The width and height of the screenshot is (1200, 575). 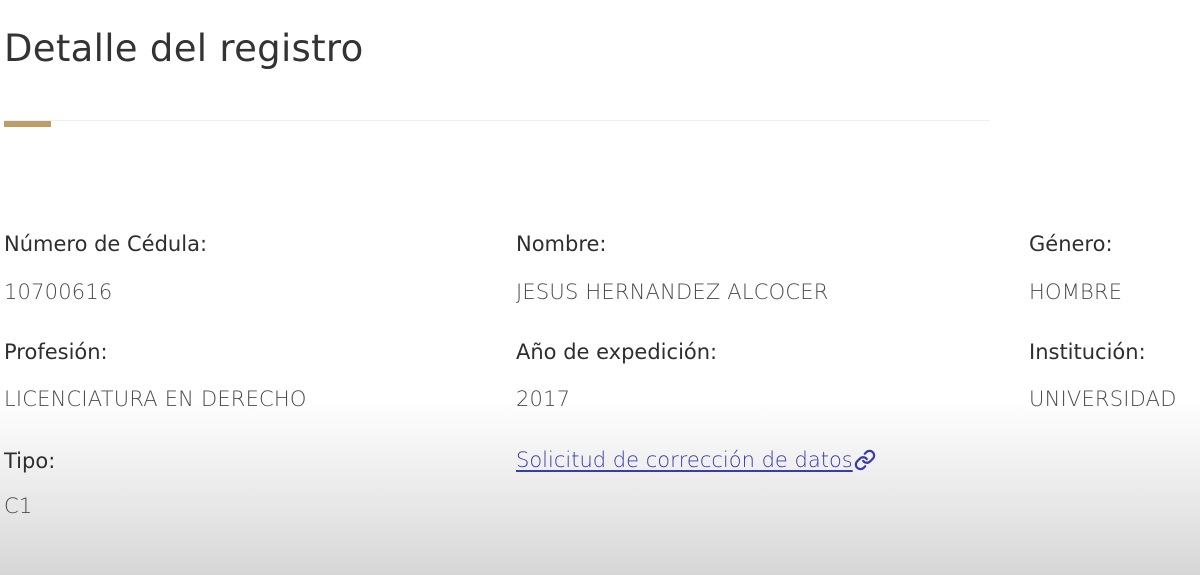 What do you see at coordinates (155, 399) in the screenshot?
I see `profesion-value: LICENCIATURA EN DERECHO` at bounding box center [155, 399].